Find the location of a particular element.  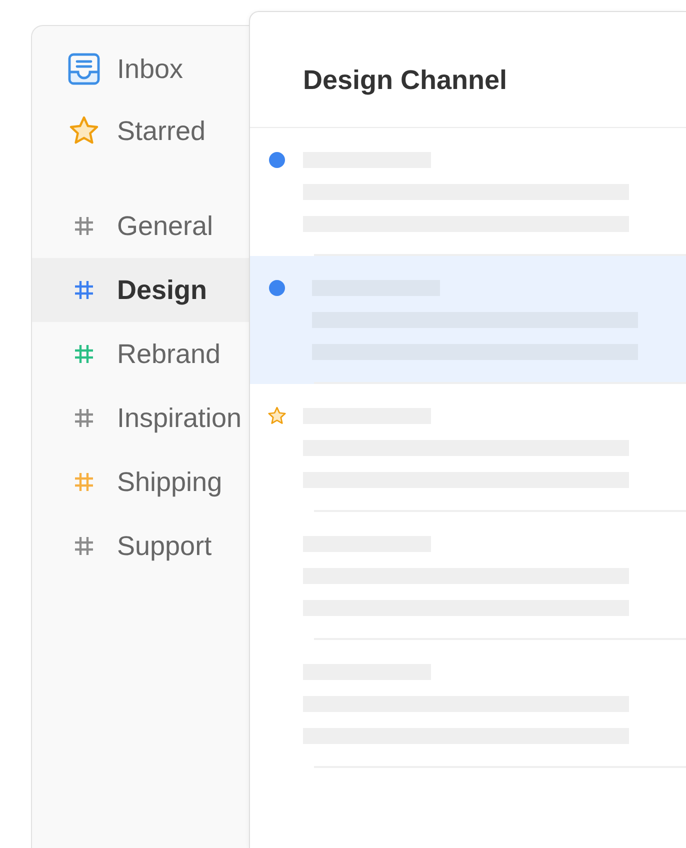

channel-item: Rebrand is located at coordinates (140, 354).